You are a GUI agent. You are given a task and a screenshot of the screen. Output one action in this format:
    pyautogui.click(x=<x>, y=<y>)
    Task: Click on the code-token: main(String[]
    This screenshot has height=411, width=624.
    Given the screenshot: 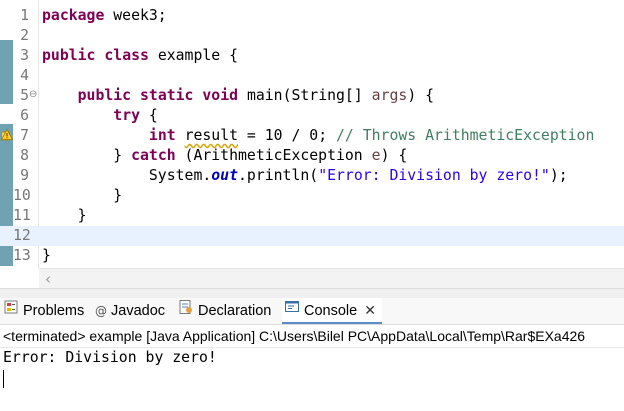 What is the action you would take?
    pyautogui.click(x=305, y=95)
    